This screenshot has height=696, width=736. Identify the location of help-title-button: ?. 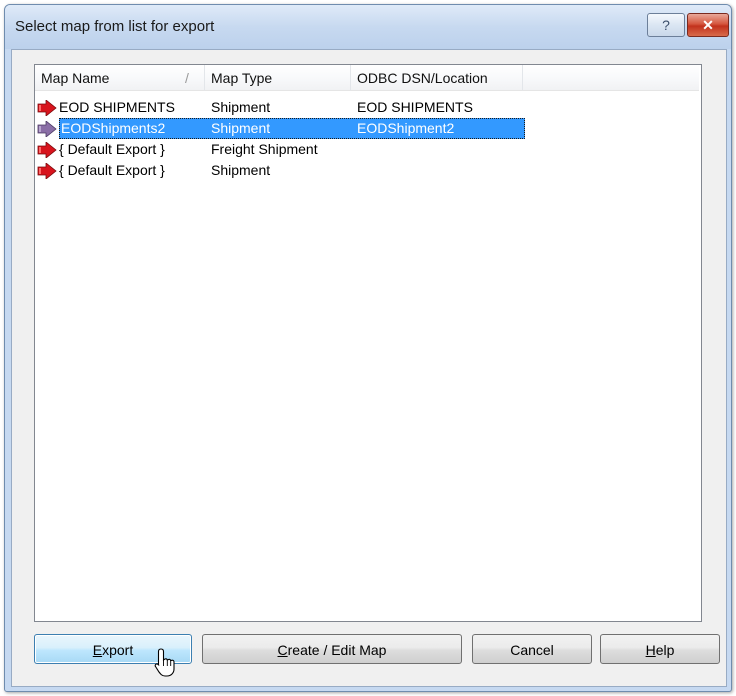
(666, 25).